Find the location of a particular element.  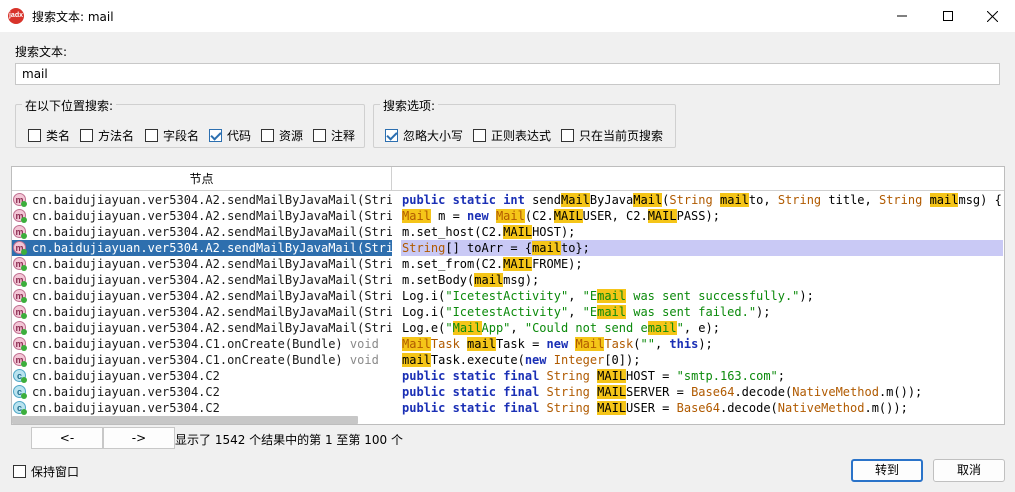

checkbox-ignore-case: 忽略大小写 is located at coordinates (424, 135).